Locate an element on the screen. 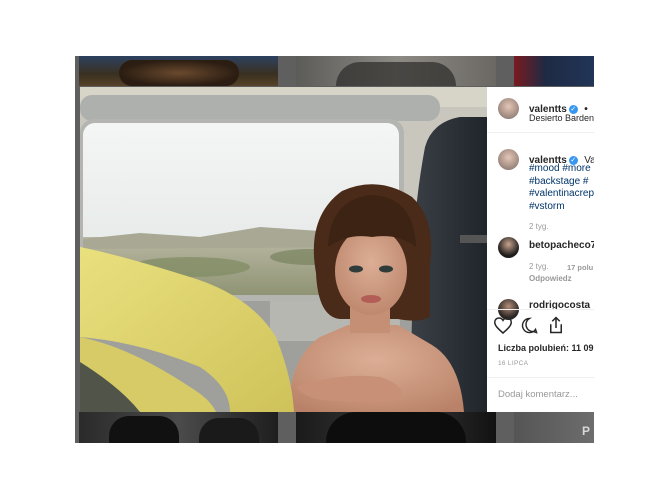 The height and width of the screenshot is (500, 668). background-grid-bottom: P is located at coordinates (334, 427).